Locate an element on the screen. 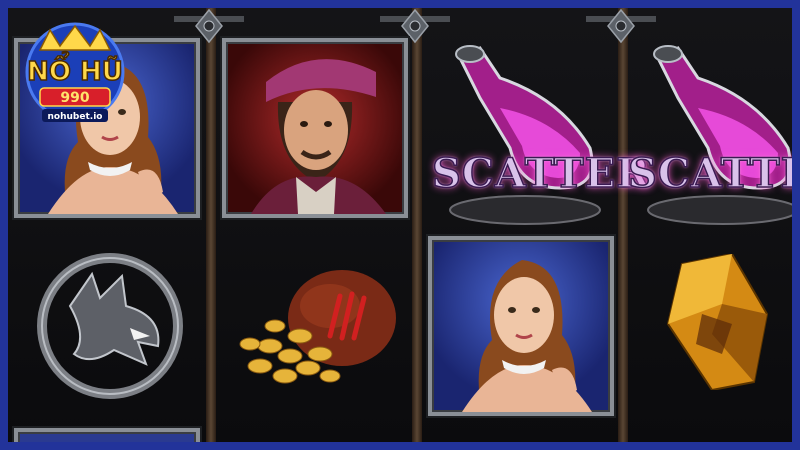 This screenshot has height=450, width=800. brand-logo: NỔ HŨ 990 nohubet.io is located at coordinates (75, 72).